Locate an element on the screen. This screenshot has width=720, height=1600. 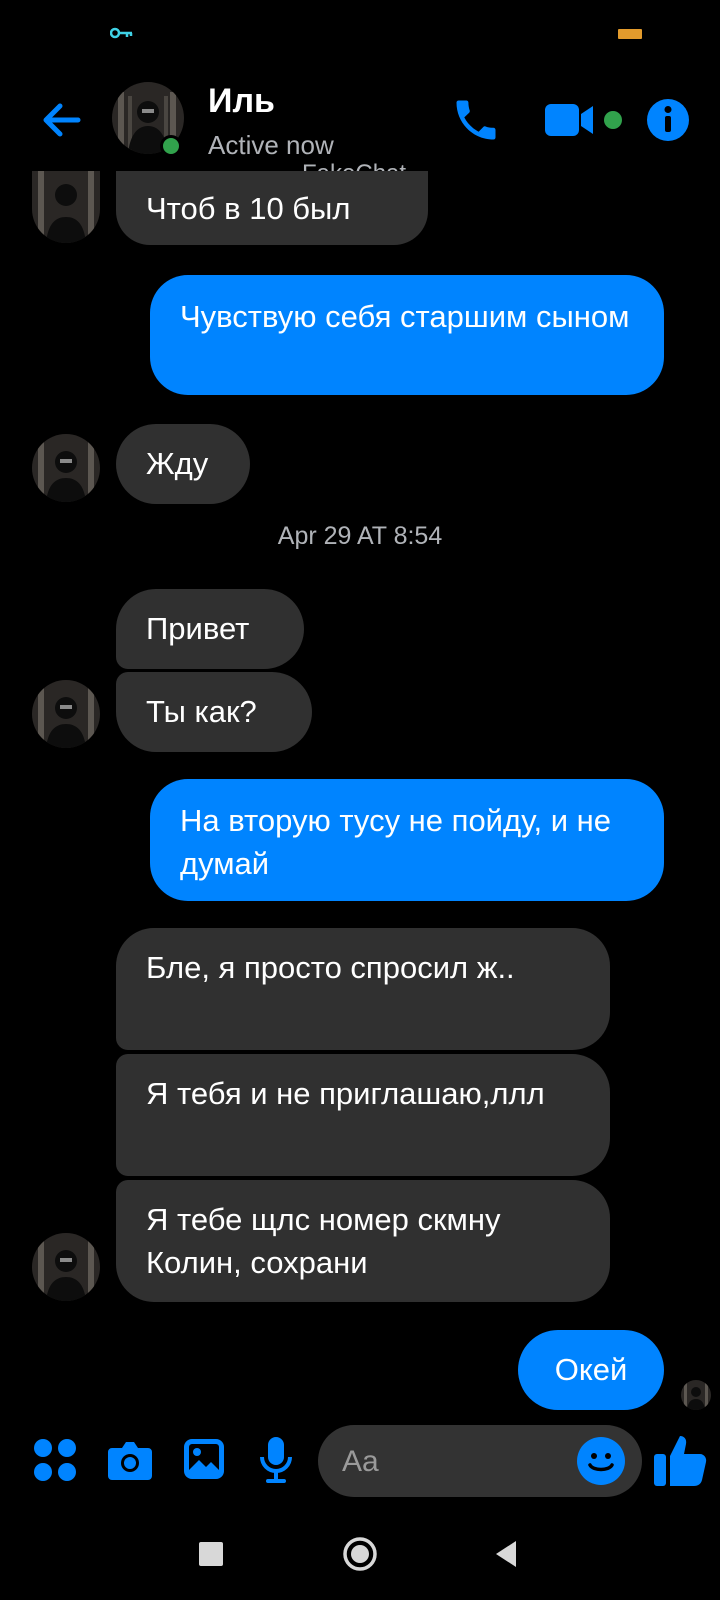
key-icon is located at coordinates (121, 35).